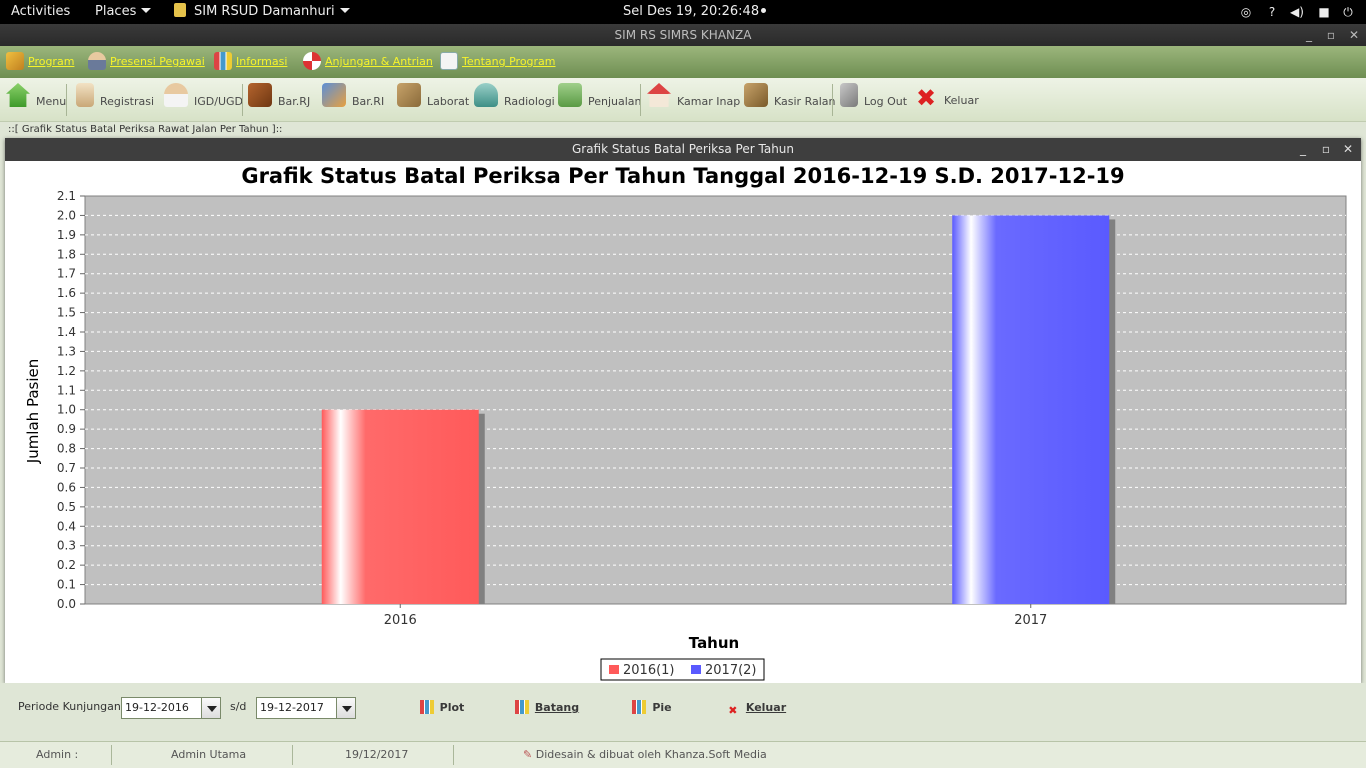  I want to click on y-tick-label: 1.9, so click(66, 235).